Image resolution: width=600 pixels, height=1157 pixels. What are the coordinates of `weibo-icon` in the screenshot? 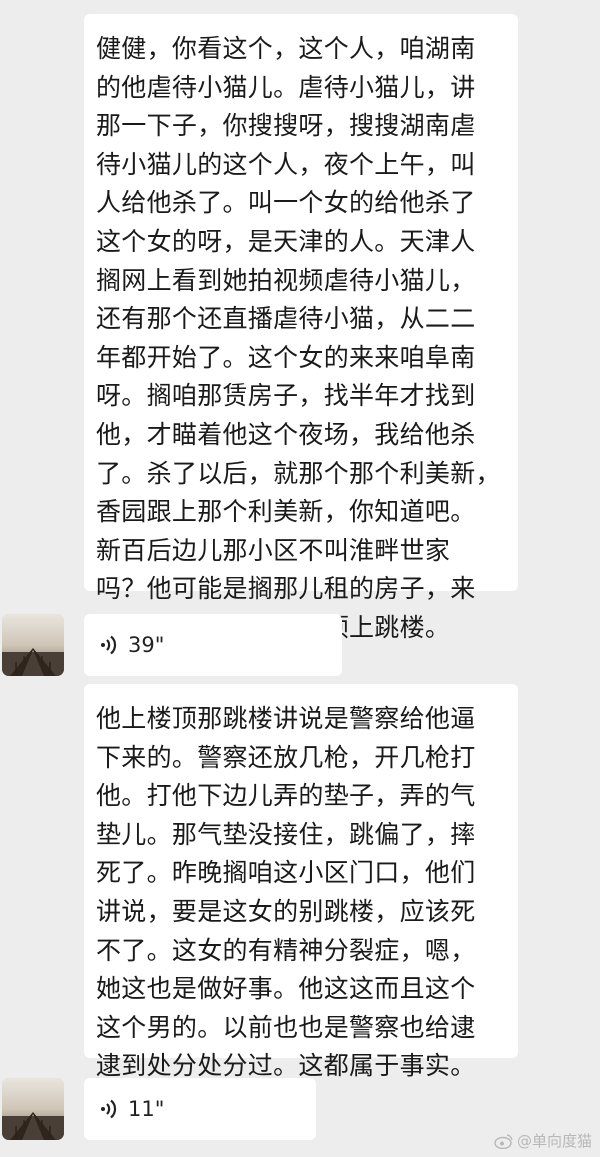 It's located at (503, 1141).